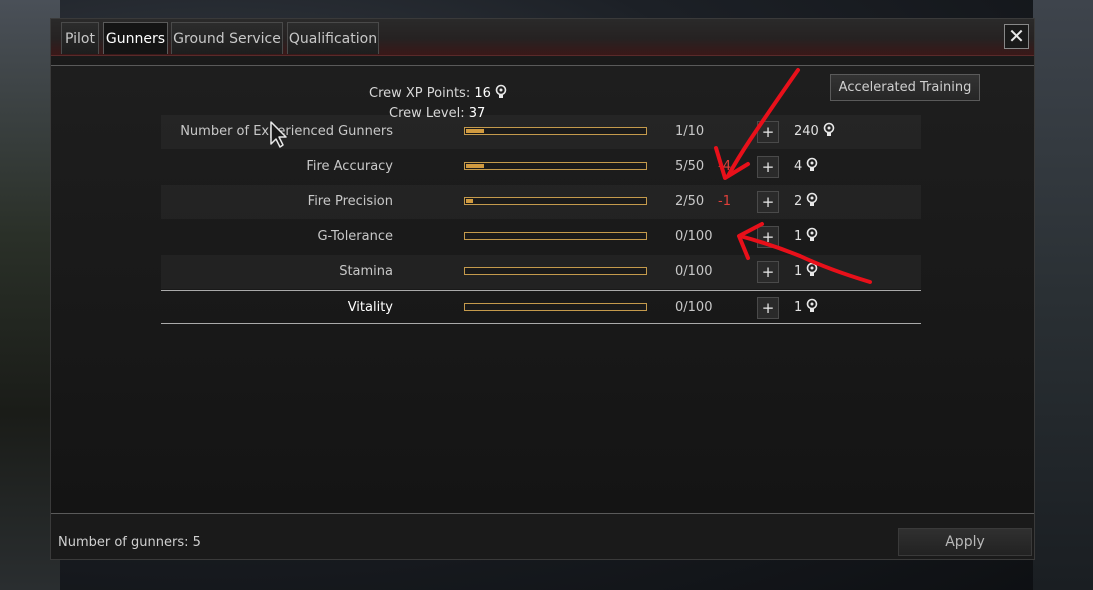 Image resolution: width=1093 pixels, height=590 pixels. What do you see at coordinates (482, 93) in the screenshot?
I see `crew-xp-value: 16` at bounding box center [482, 93].